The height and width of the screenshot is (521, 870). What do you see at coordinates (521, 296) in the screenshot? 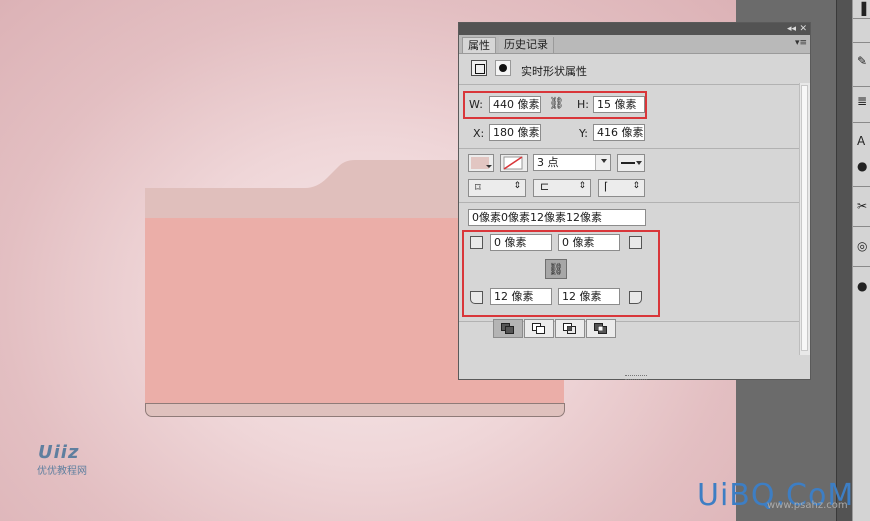
I see `radius-bottom-left-field: 12 像素` at bounding box center [521, 296].